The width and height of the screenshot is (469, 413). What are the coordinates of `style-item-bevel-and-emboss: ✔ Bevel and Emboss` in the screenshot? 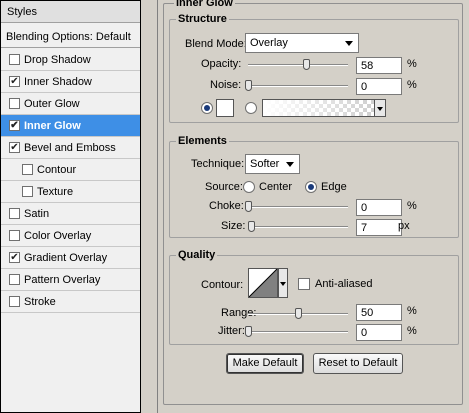 It's located at (70, 148).